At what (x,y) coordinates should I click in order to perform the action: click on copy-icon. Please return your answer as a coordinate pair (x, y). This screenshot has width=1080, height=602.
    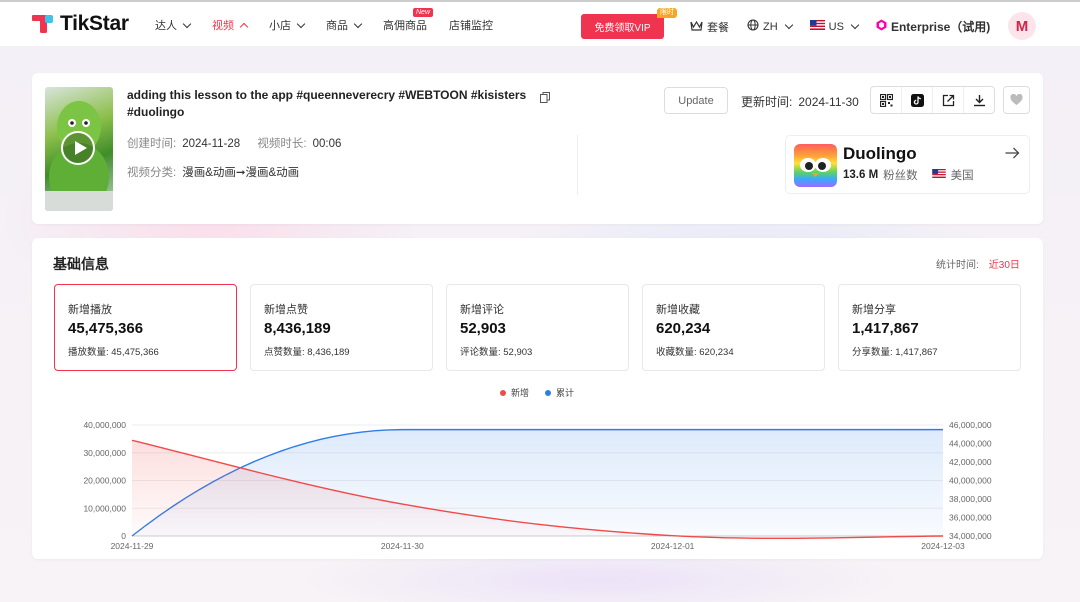
    Looking at the image, I should click on (545, 96).